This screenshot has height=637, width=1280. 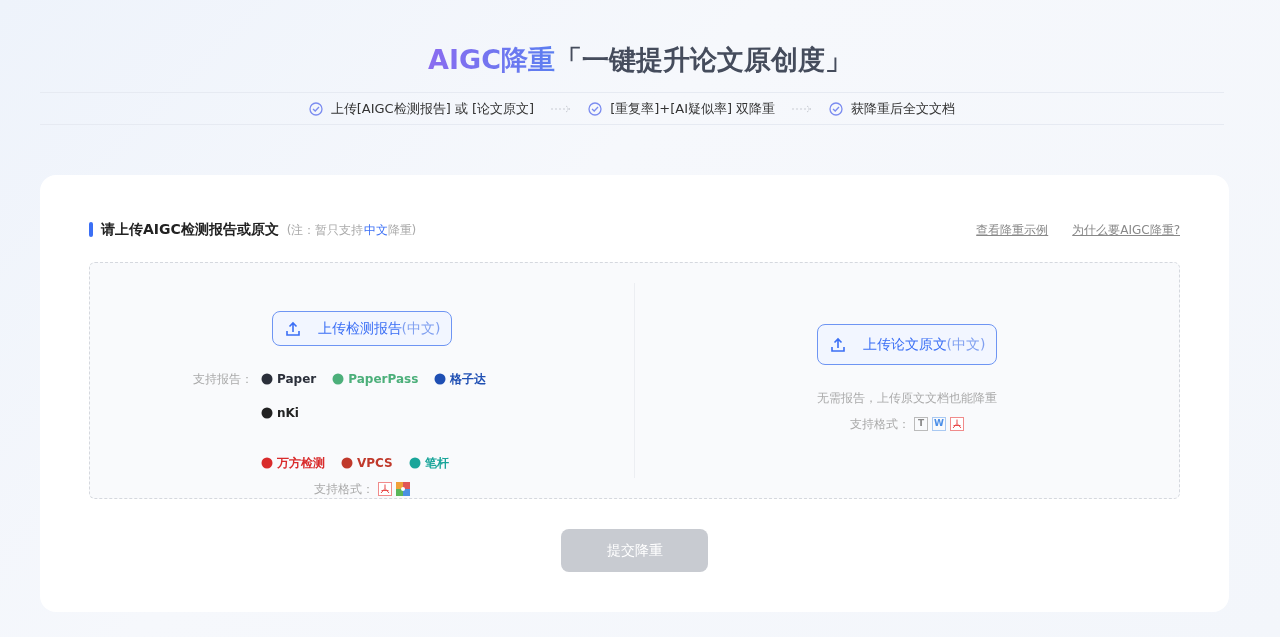 What do you see at coordinates (432, 108) in the screenshot?
I see `step-label: 上传[AIGC检测报告] 或 [论文原文]` at bounding box center [432, 108].